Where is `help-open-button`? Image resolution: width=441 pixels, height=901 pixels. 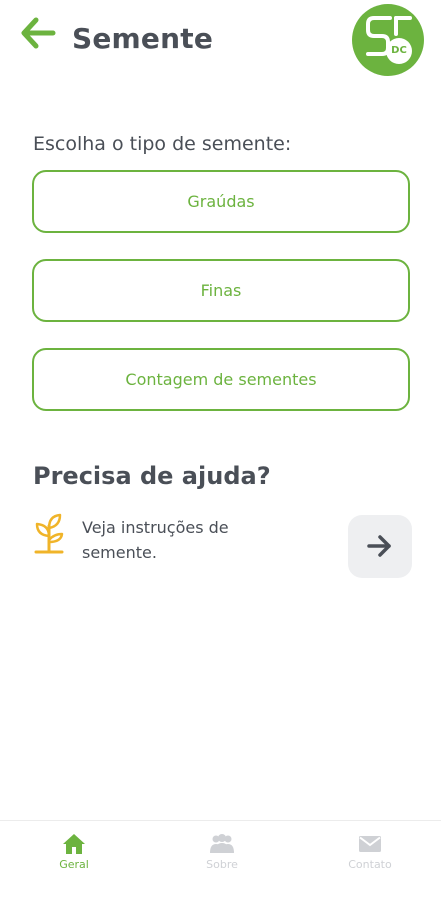
help-open-button is located at coordinates (380, 546).